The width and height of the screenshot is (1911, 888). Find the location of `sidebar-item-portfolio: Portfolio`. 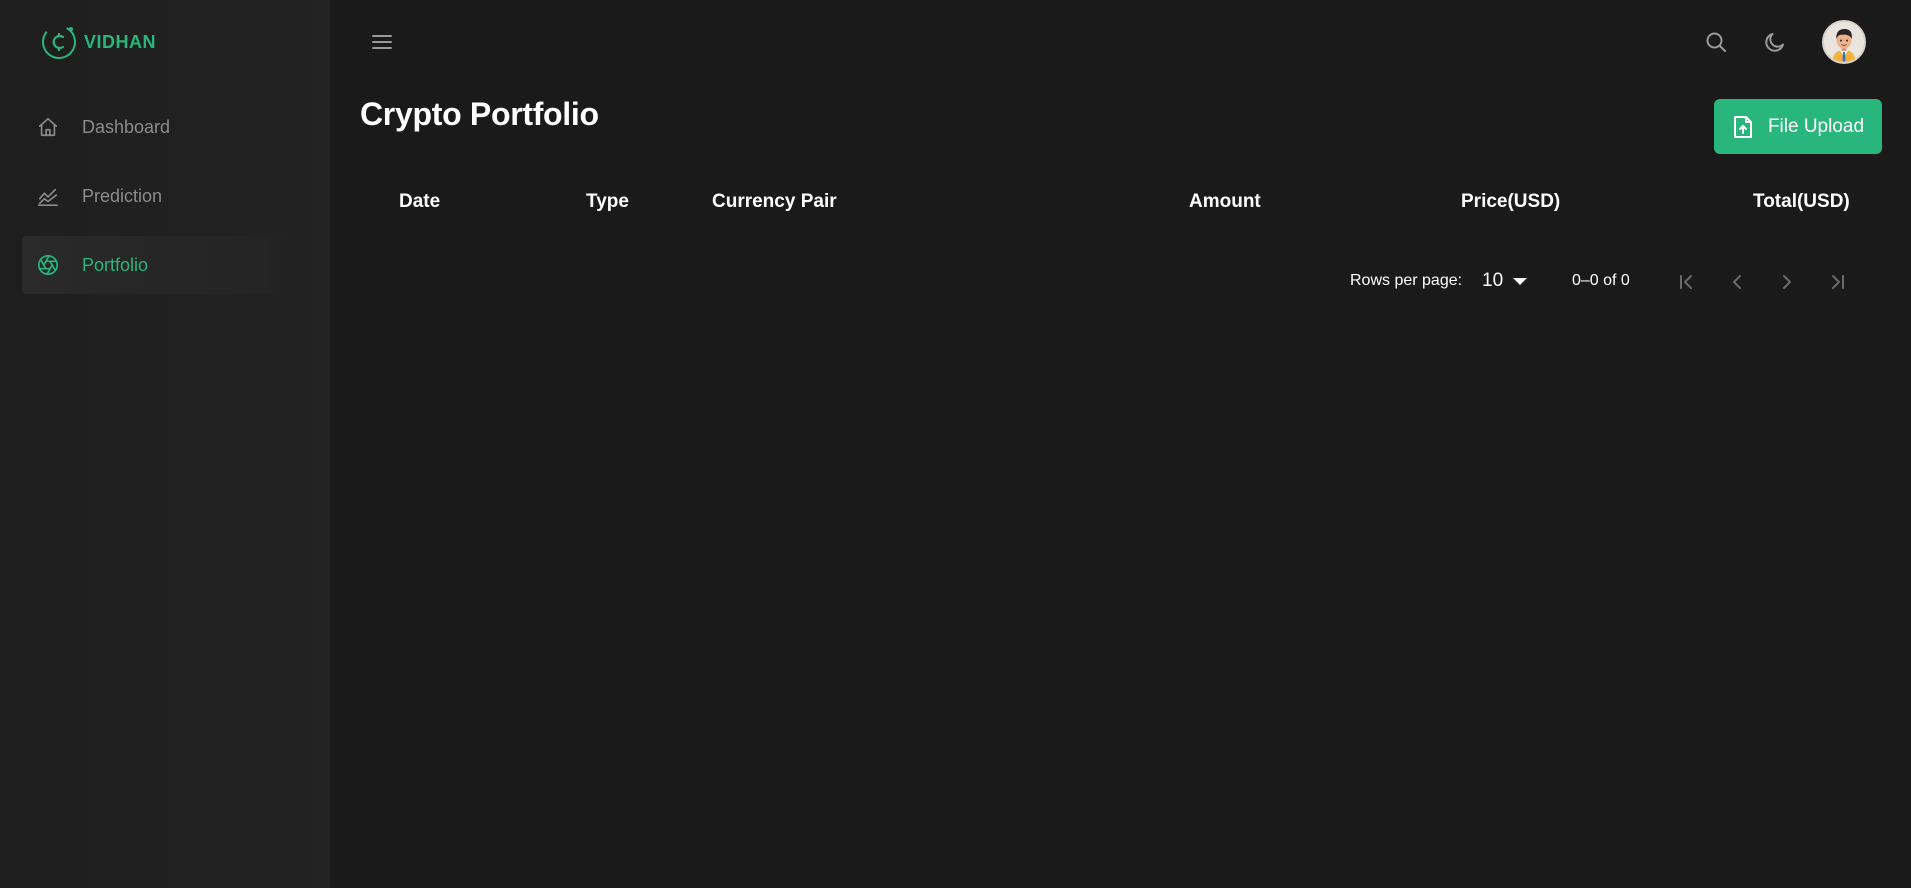

sidebar-item-portfolio: Portfolio is located at coordinates (157, 265).